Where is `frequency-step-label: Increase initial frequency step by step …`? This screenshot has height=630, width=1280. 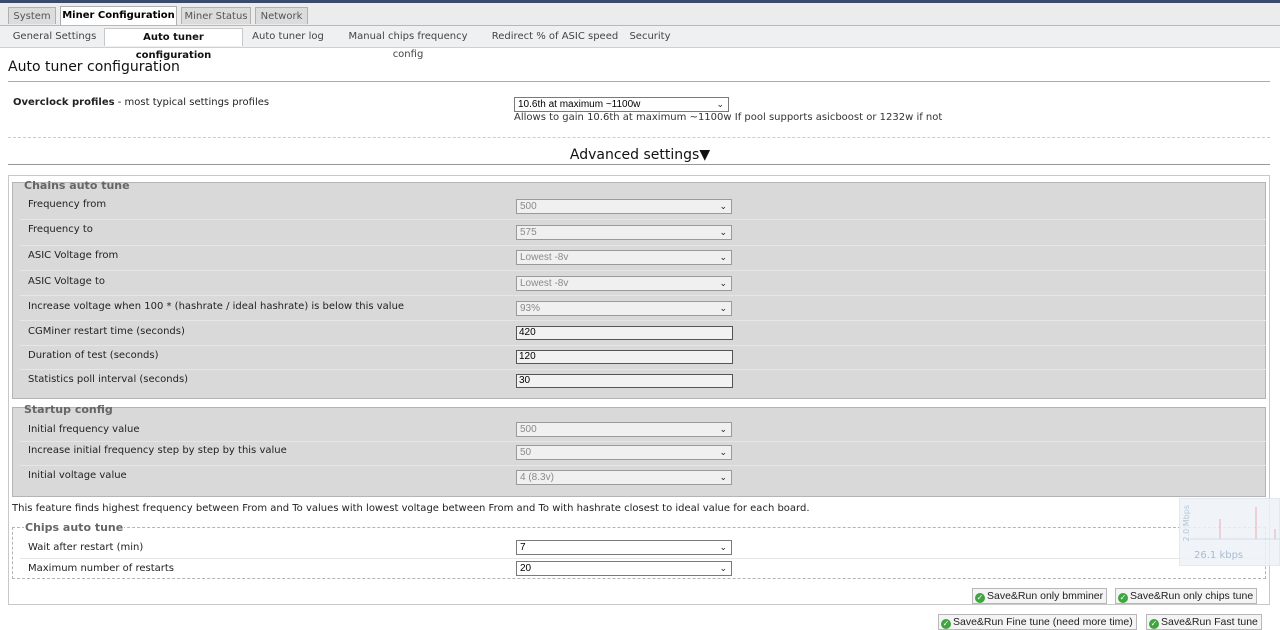
frequency-step-label: Increase initial frequency step by step … is located at coordinates (157, 450).